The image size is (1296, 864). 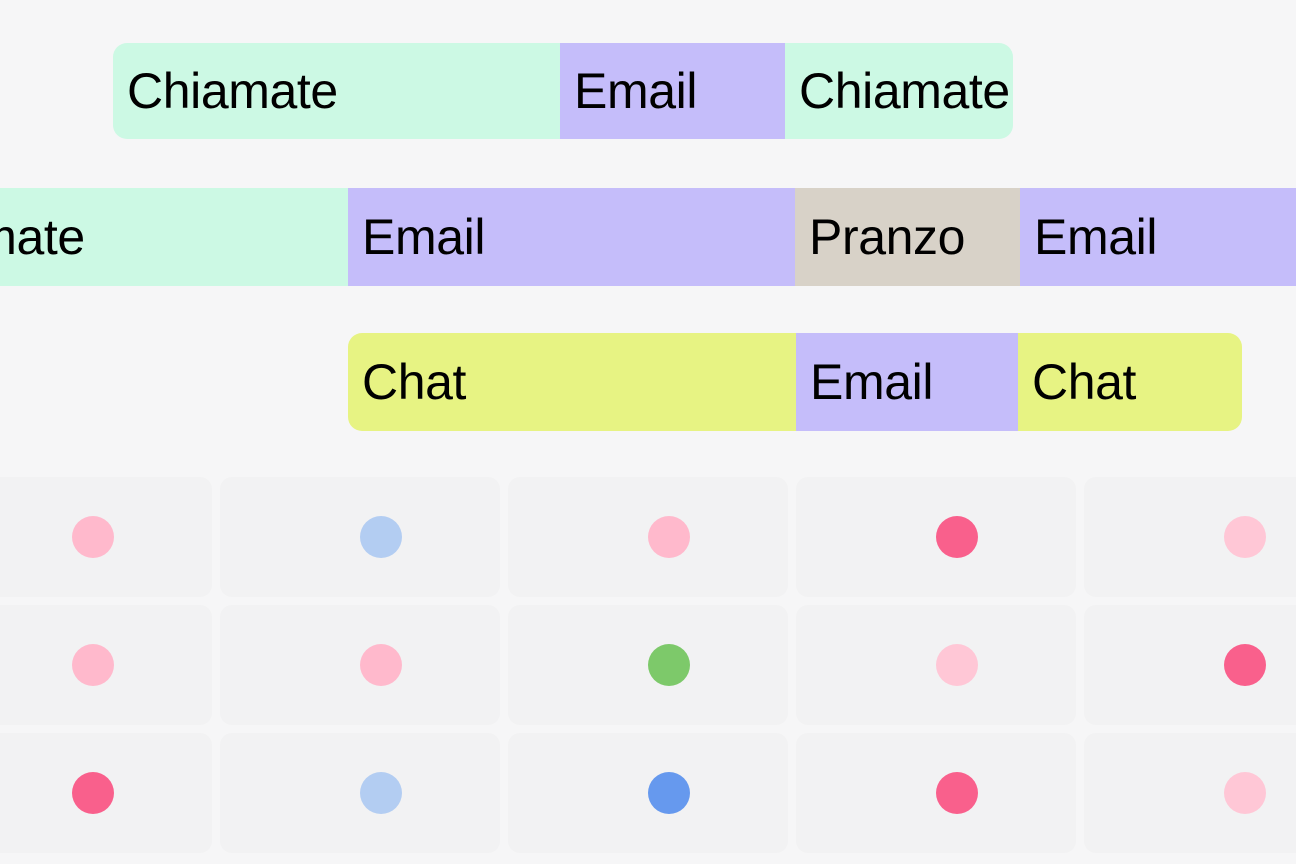 I want to click on timeline-row-3: Chat Email Chat, so click(x=648, y=382).